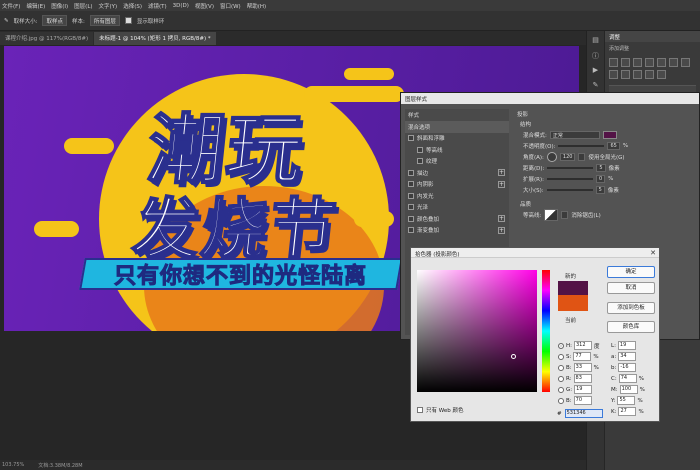  I want to click on color-component-input: 83, so click(582, 378).